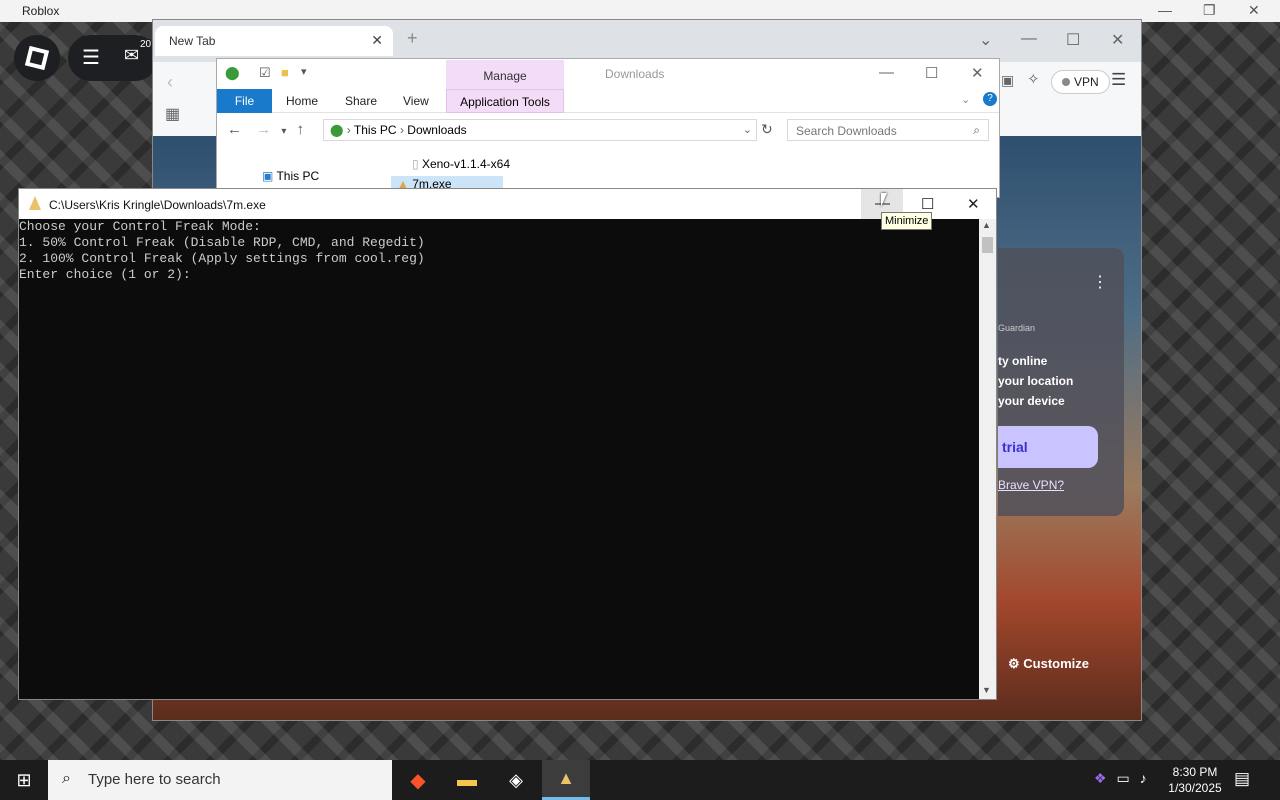 The height and width of the screenshot is (800, 1280). I want to click on explorer-title: Downloads, so click(635, 74).